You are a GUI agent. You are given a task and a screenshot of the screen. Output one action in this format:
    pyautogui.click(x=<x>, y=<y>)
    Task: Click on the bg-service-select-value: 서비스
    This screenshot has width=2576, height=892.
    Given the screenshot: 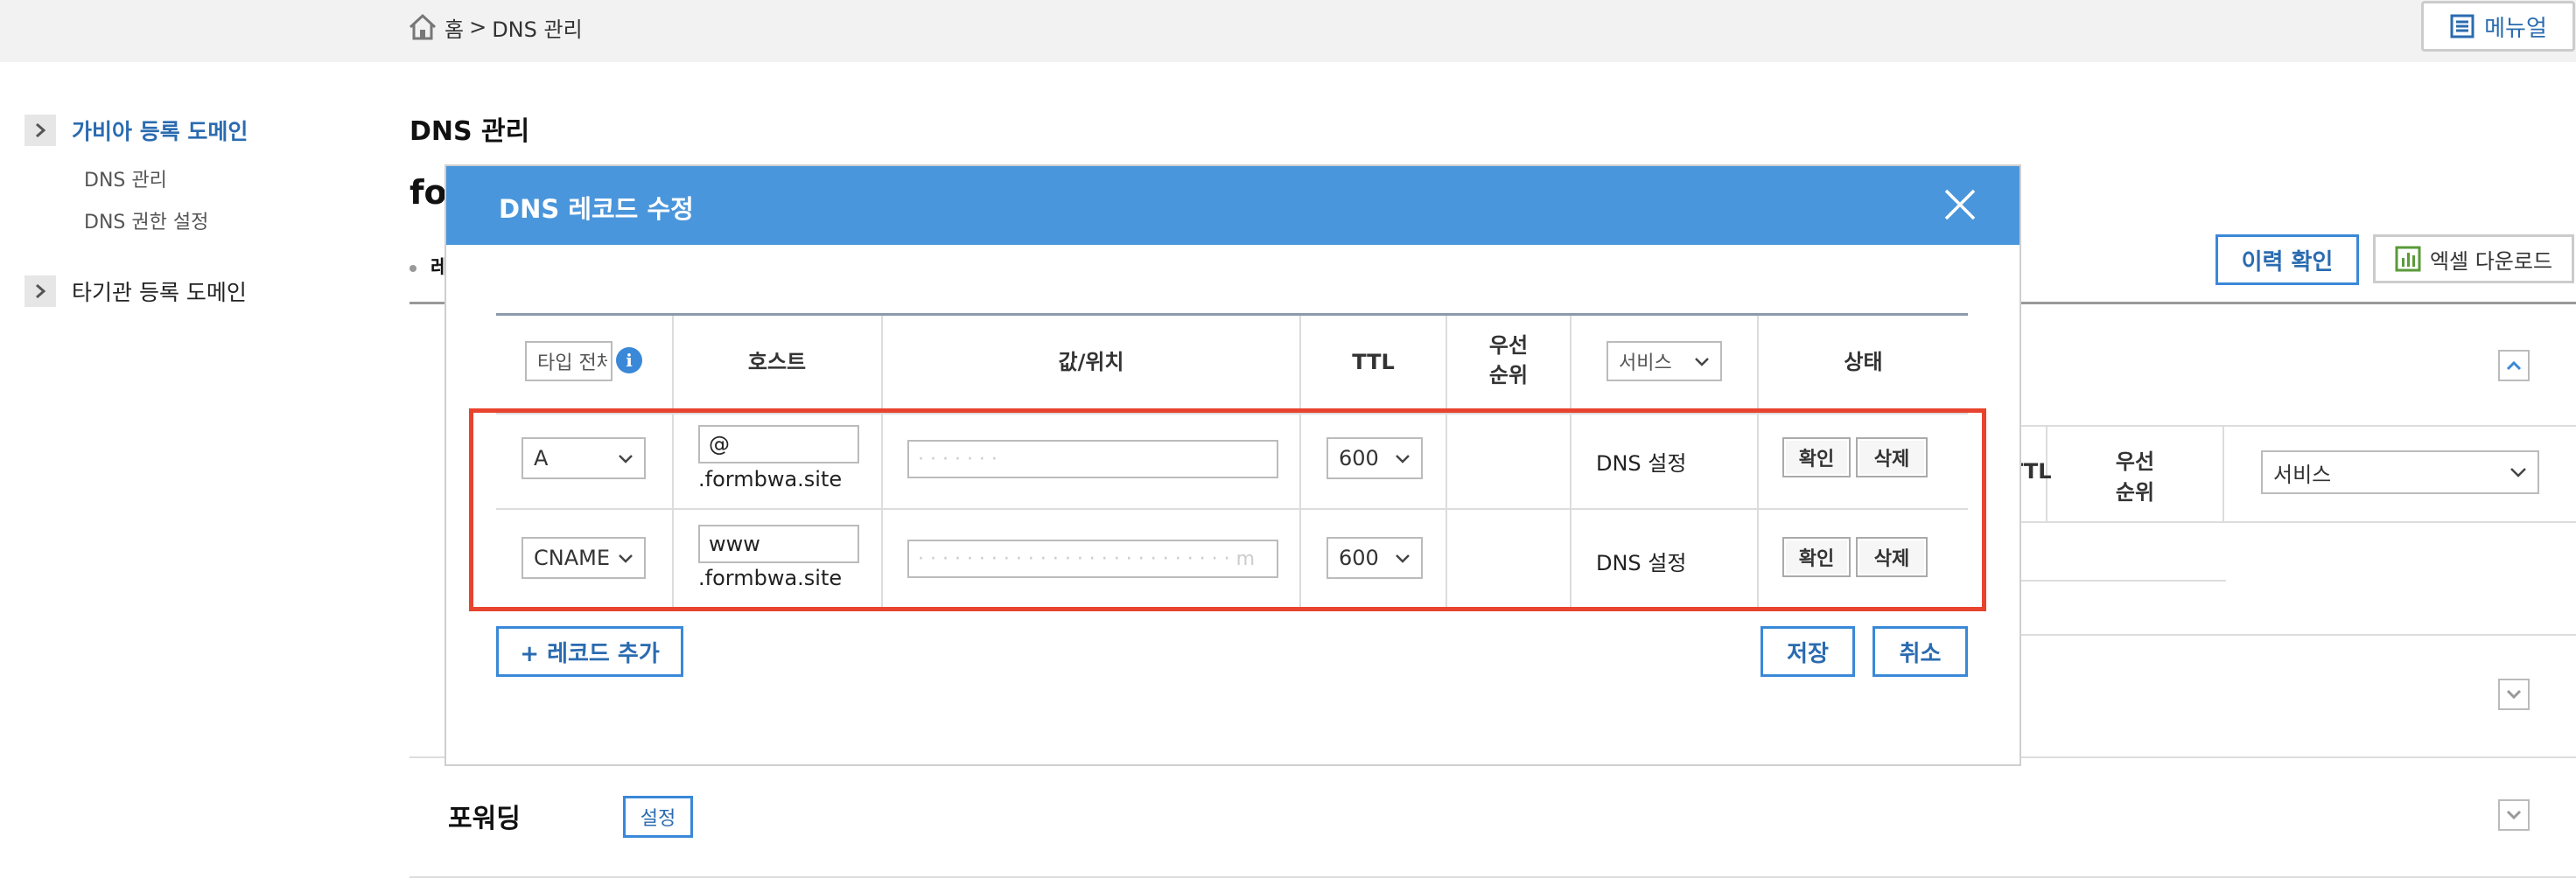 What is the action you would take?
    pyautogui.click(x=2302, y=474)
    